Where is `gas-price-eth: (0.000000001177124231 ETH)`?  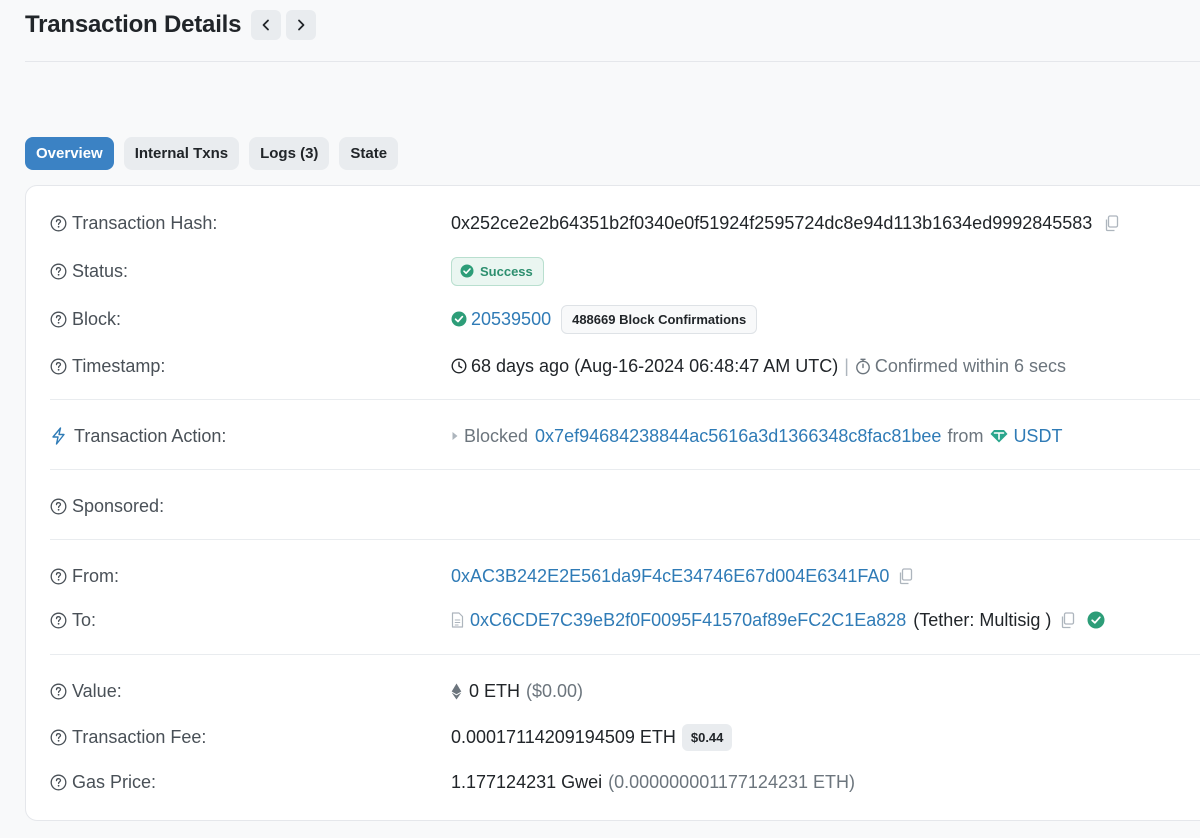
gas-price-eth: (0.000000001177124231 ETH) is located at coordinates (731, 781).